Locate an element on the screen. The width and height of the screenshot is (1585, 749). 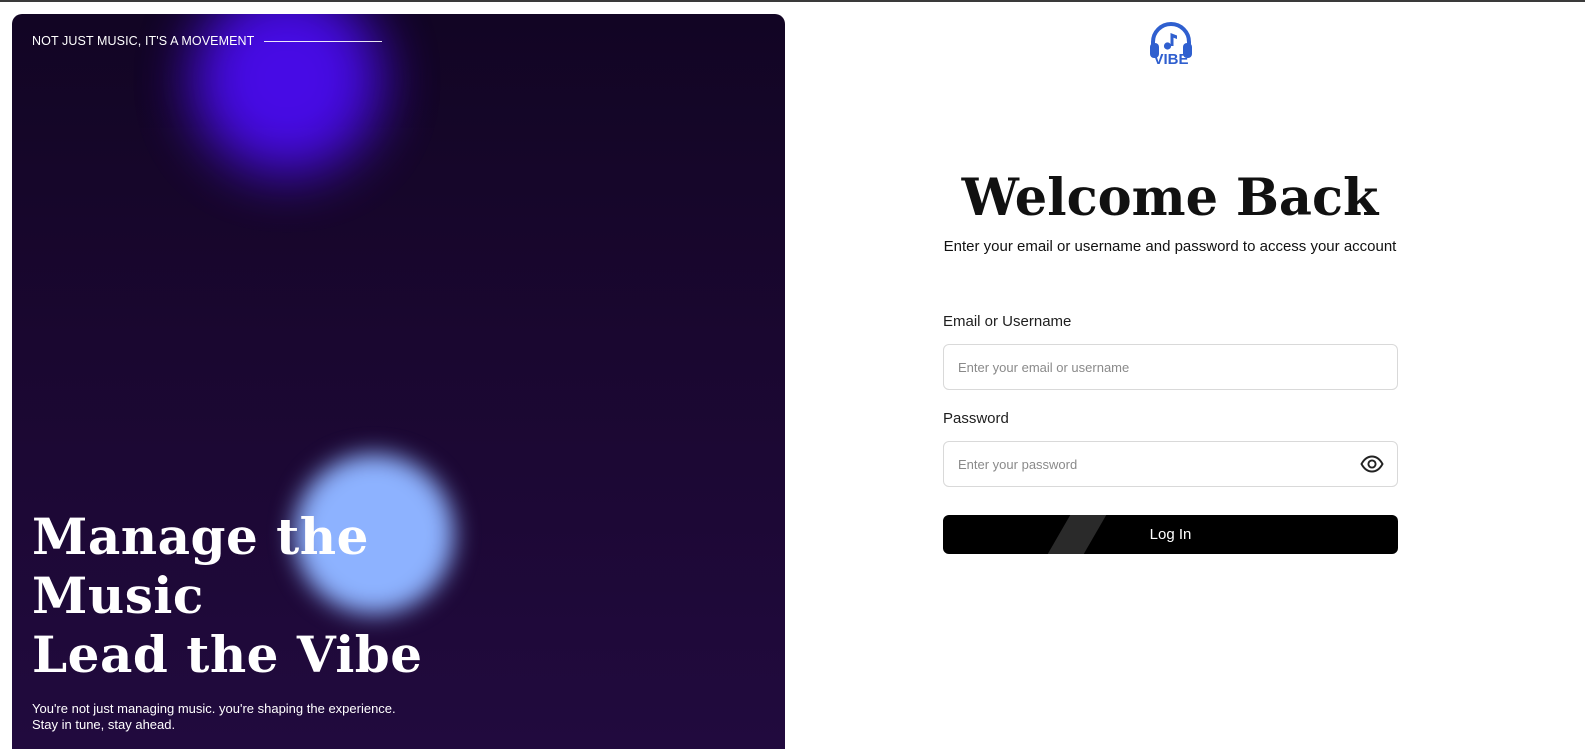
email-label: Email or Username is located at coordinates (1007, 321).